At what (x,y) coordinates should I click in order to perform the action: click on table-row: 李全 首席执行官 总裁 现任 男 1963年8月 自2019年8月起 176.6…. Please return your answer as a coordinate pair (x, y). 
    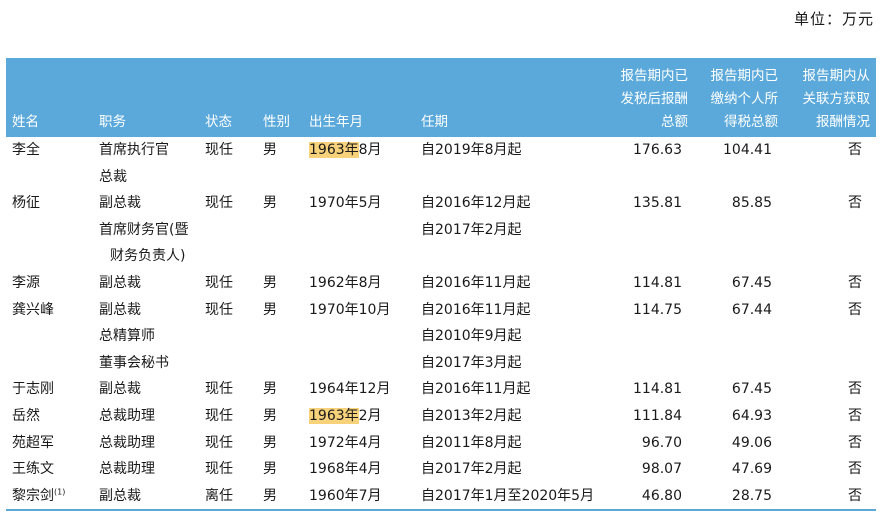
    Looking at the image, I should click on (441, 163).